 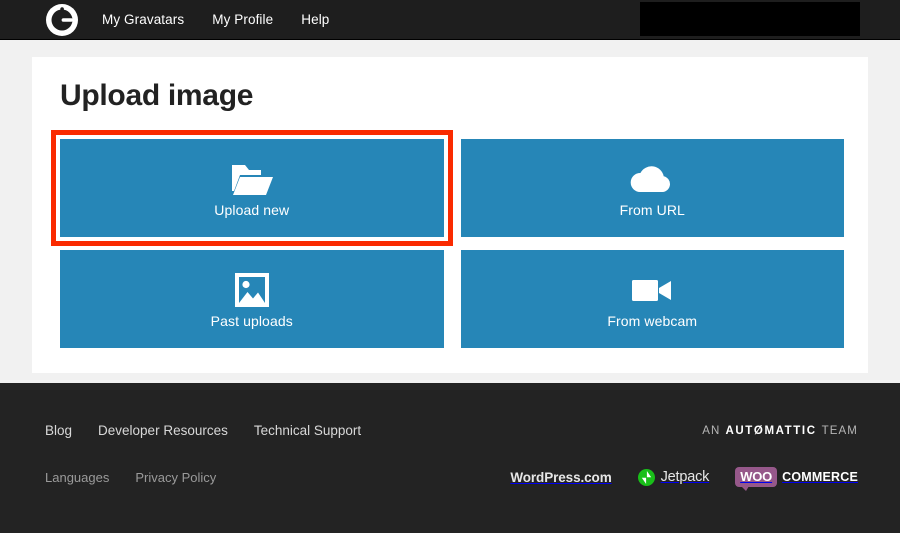 I want to click on top-navigation-bar: My Gravatars My Profile Help, so click(x=450, y=20).